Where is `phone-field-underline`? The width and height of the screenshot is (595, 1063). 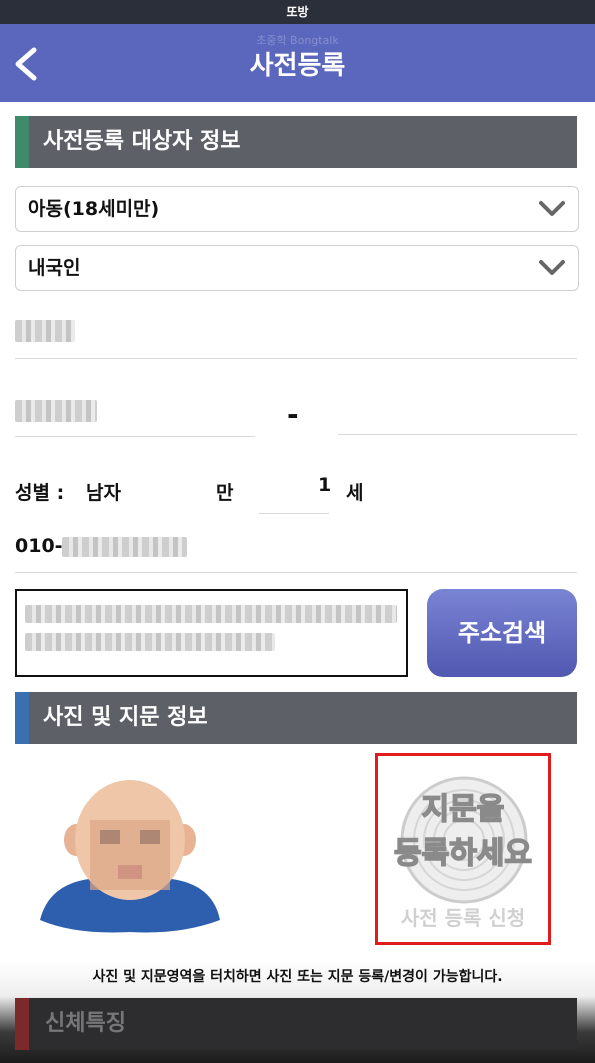 phone-field-underline is located at coordinates (296, 572).